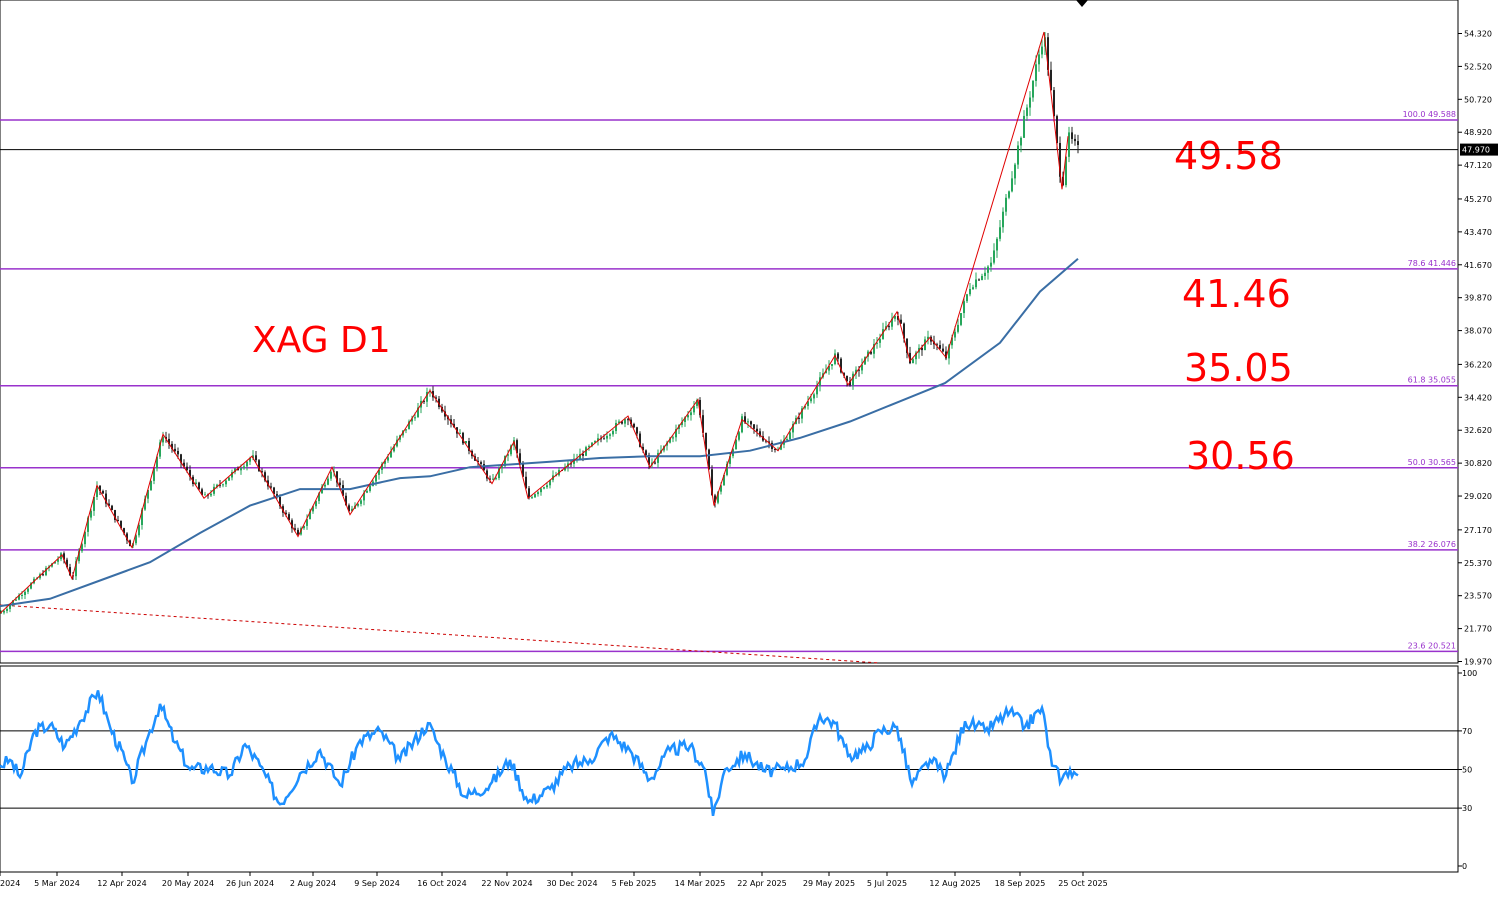  What do you see at coordinates (1469, 673) in the screenshot?
I see `rsi-tick-label: 100` at bounding box center [1469, 673].